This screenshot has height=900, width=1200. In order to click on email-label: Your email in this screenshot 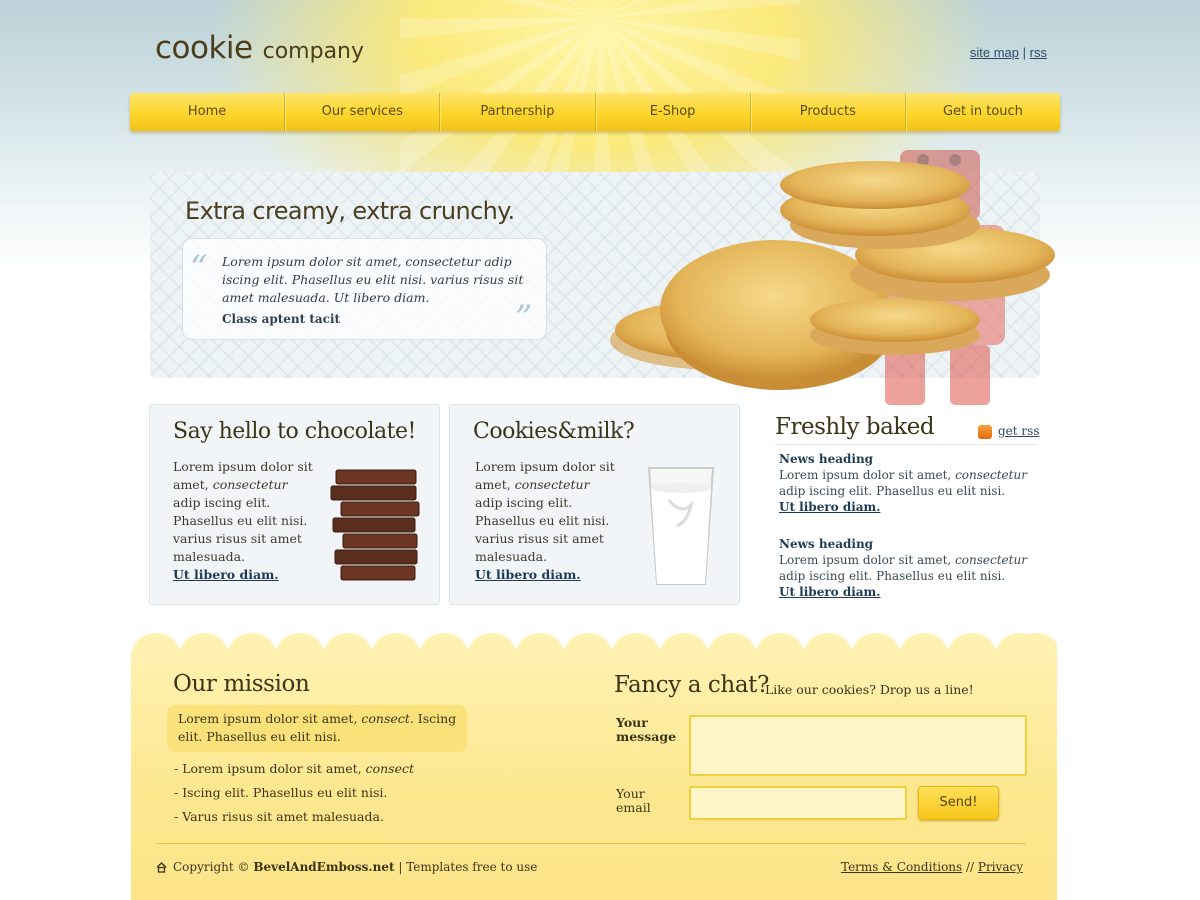, I will do `click(633, 800)`.